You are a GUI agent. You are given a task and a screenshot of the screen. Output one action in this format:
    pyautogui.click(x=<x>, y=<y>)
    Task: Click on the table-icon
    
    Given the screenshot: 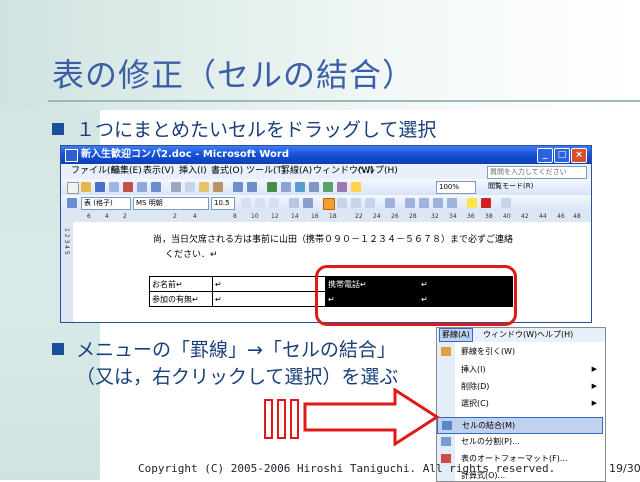 What is the action you would take?
    pyautogui.click(x=286, y=187)
    